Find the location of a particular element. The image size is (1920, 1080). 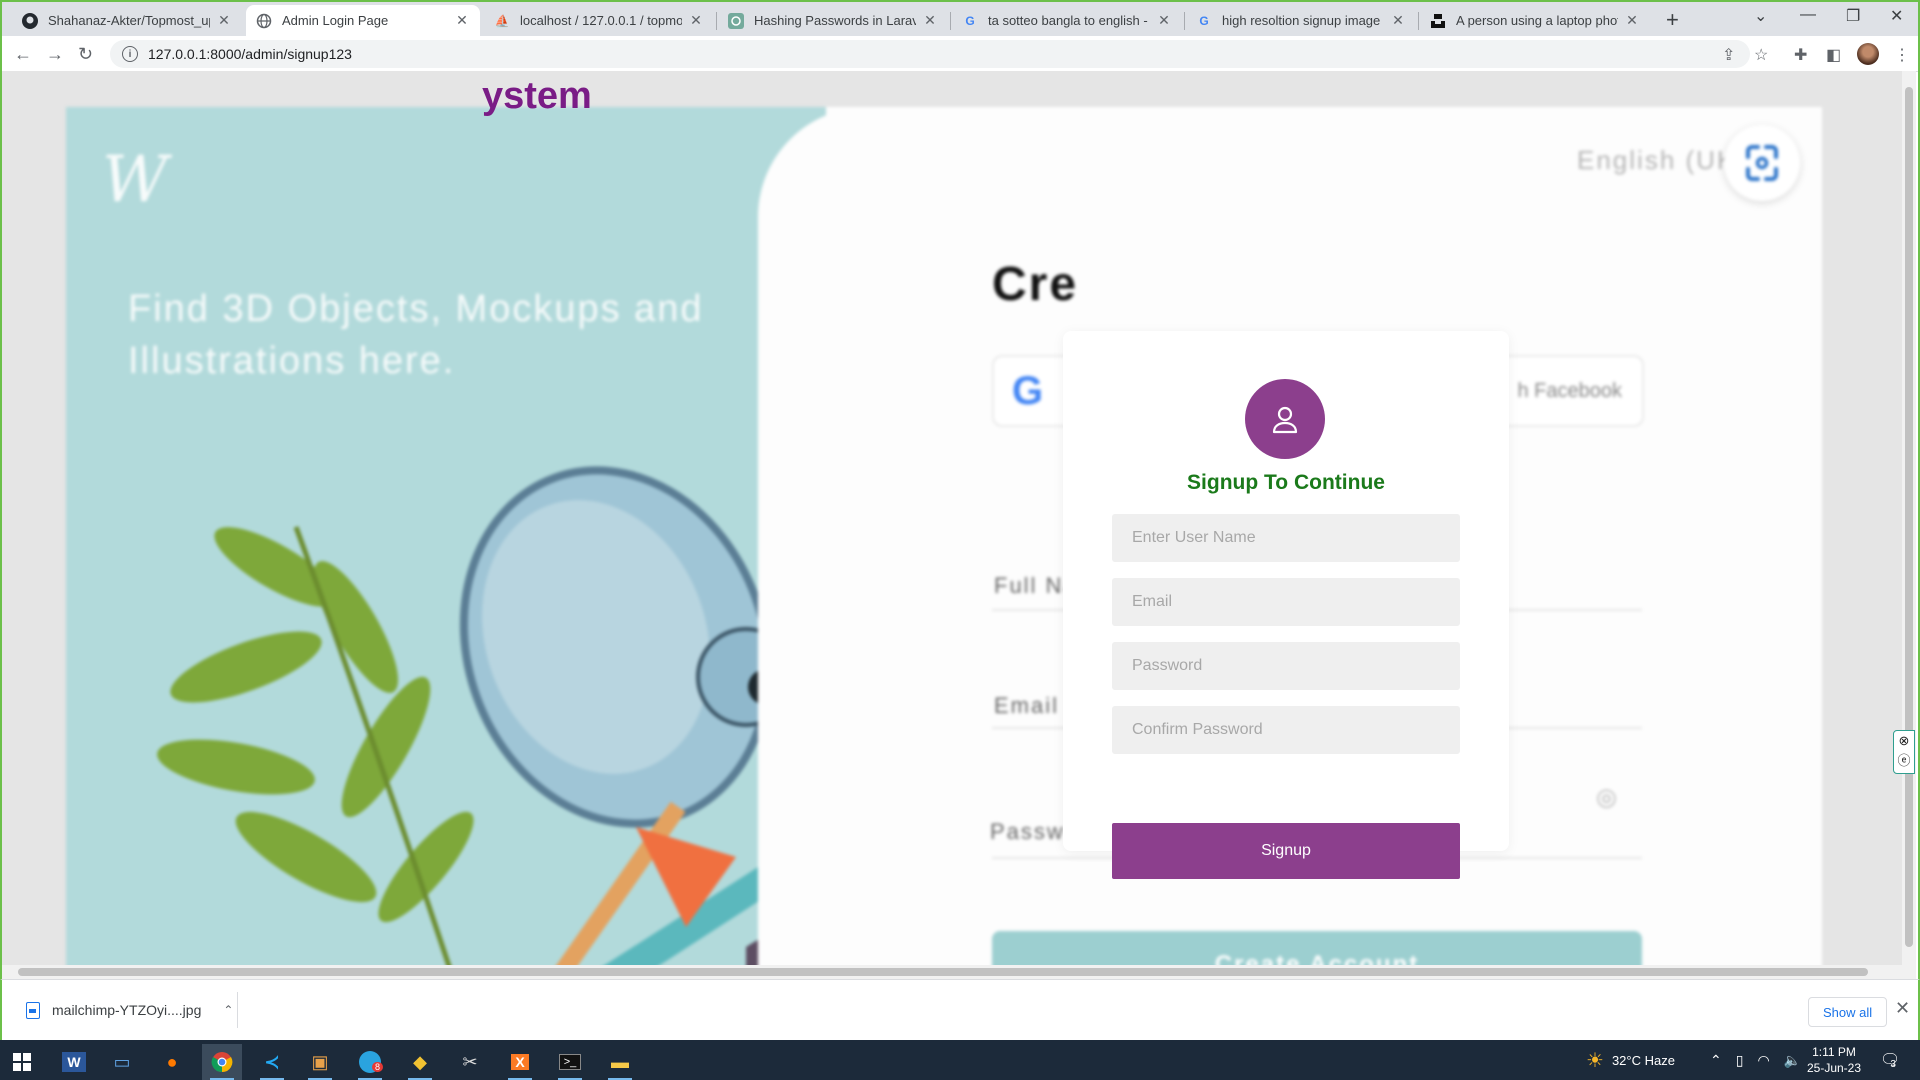

reload-icon: ↻ is located at coordinates (85, 54).